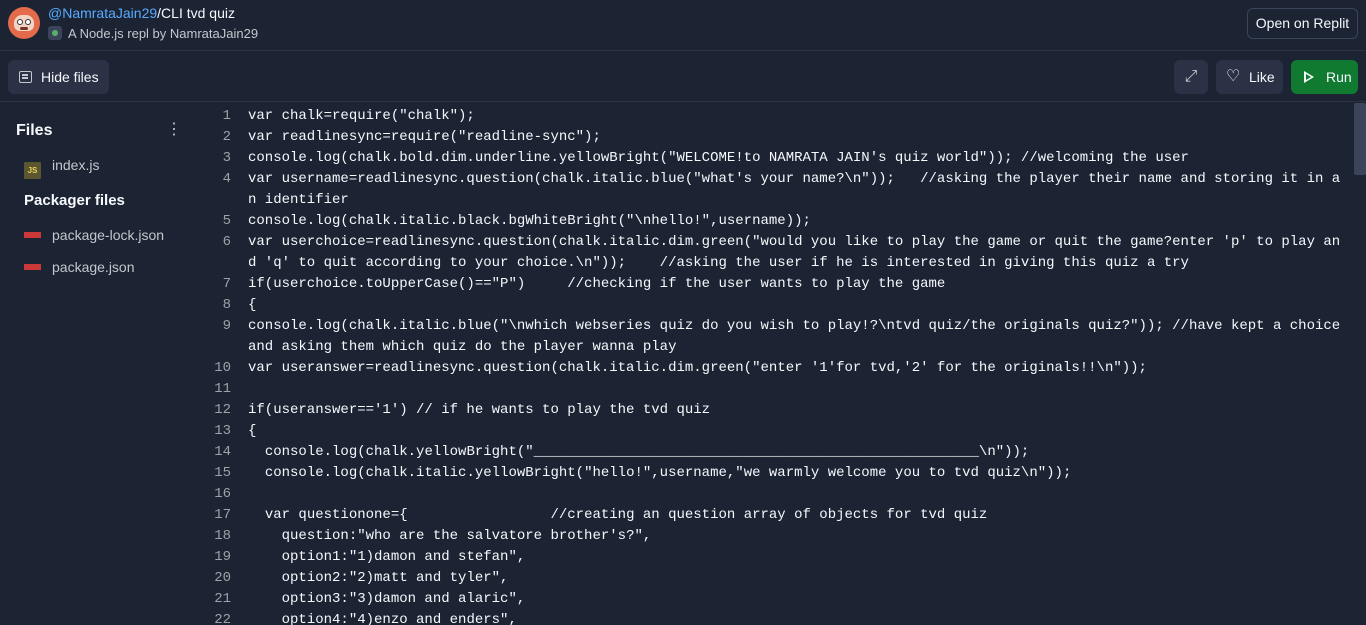 Image resolution: width=1366 pixels, height=625 pixels. Describe the element at coordinates (55, 33) in the screenshot. I see `nodejs-icon` at that location.